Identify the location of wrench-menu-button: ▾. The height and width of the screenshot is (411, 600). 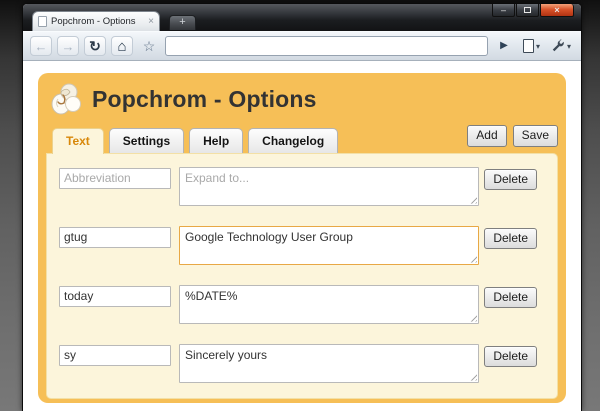
(561, 46).